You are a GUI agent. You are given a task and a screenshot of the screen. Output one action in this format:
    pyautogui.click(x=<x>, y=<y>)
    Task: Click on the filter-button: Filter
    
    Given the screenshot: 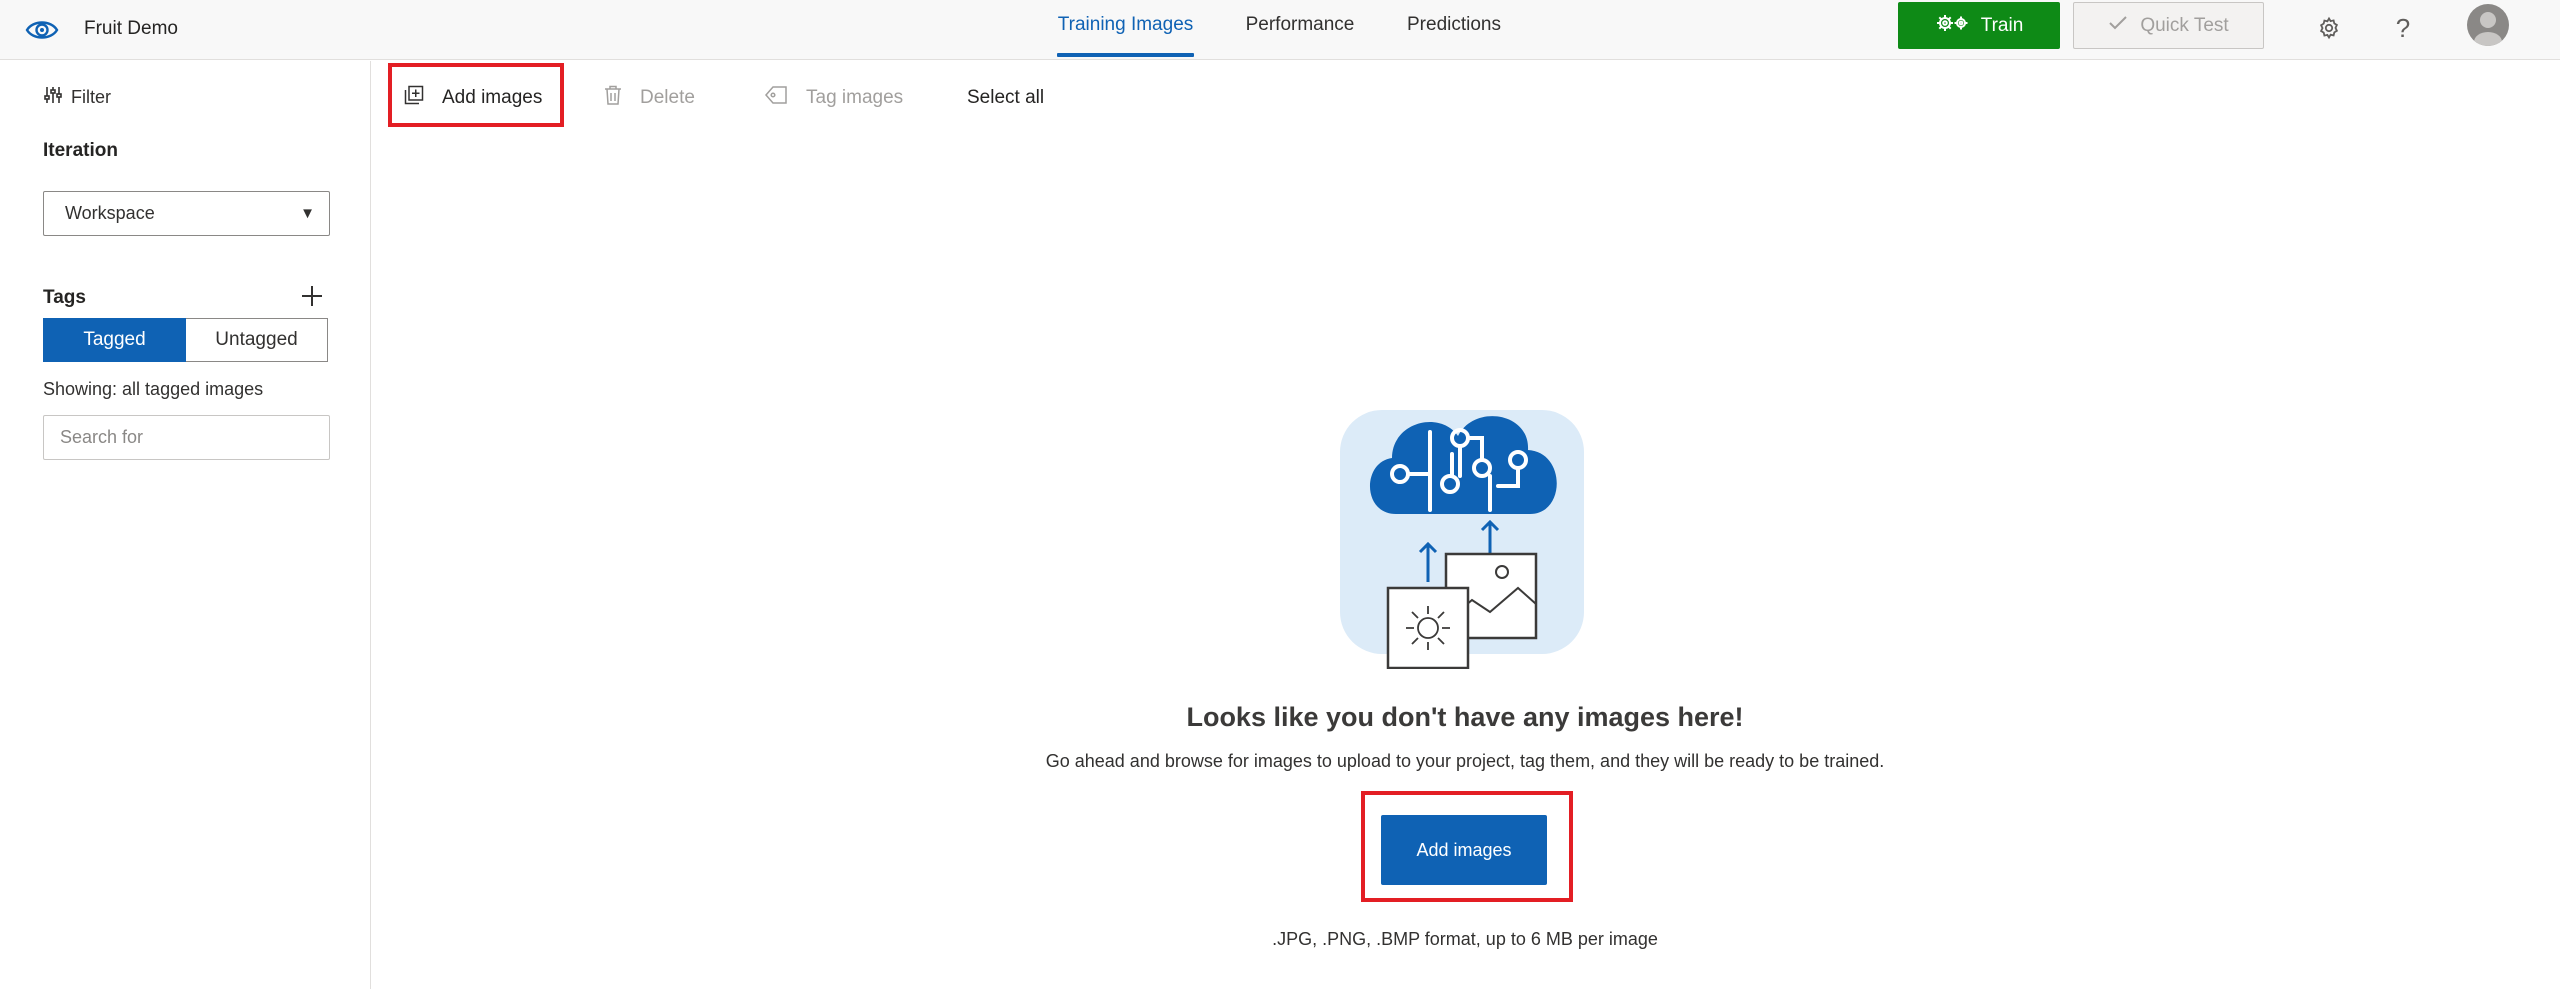 What is the action you would take?
    pyautogui.click(x=77, y=97)
    